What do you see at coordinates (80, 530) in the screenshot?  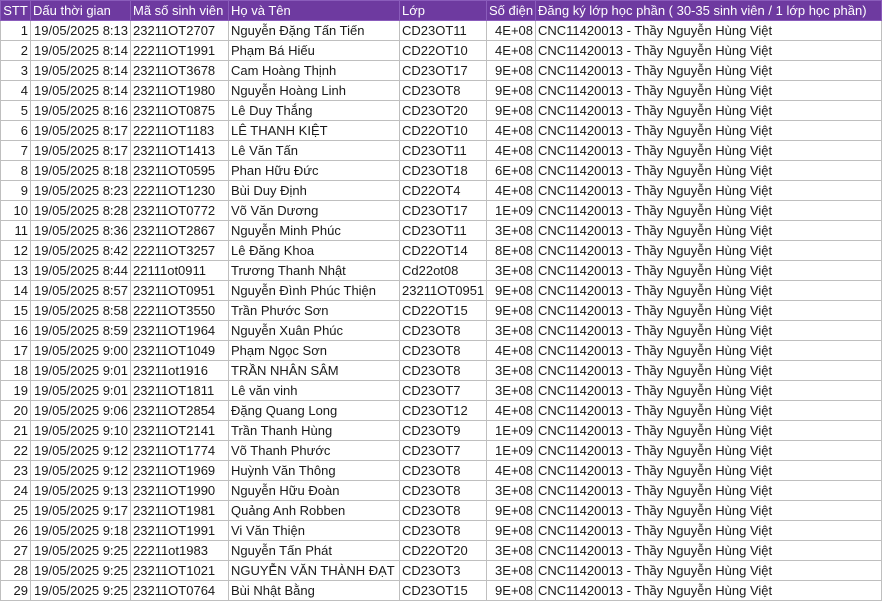 I see `cell-timestamp: 19/05/2025 9:18` at bounding box center [80, 530].